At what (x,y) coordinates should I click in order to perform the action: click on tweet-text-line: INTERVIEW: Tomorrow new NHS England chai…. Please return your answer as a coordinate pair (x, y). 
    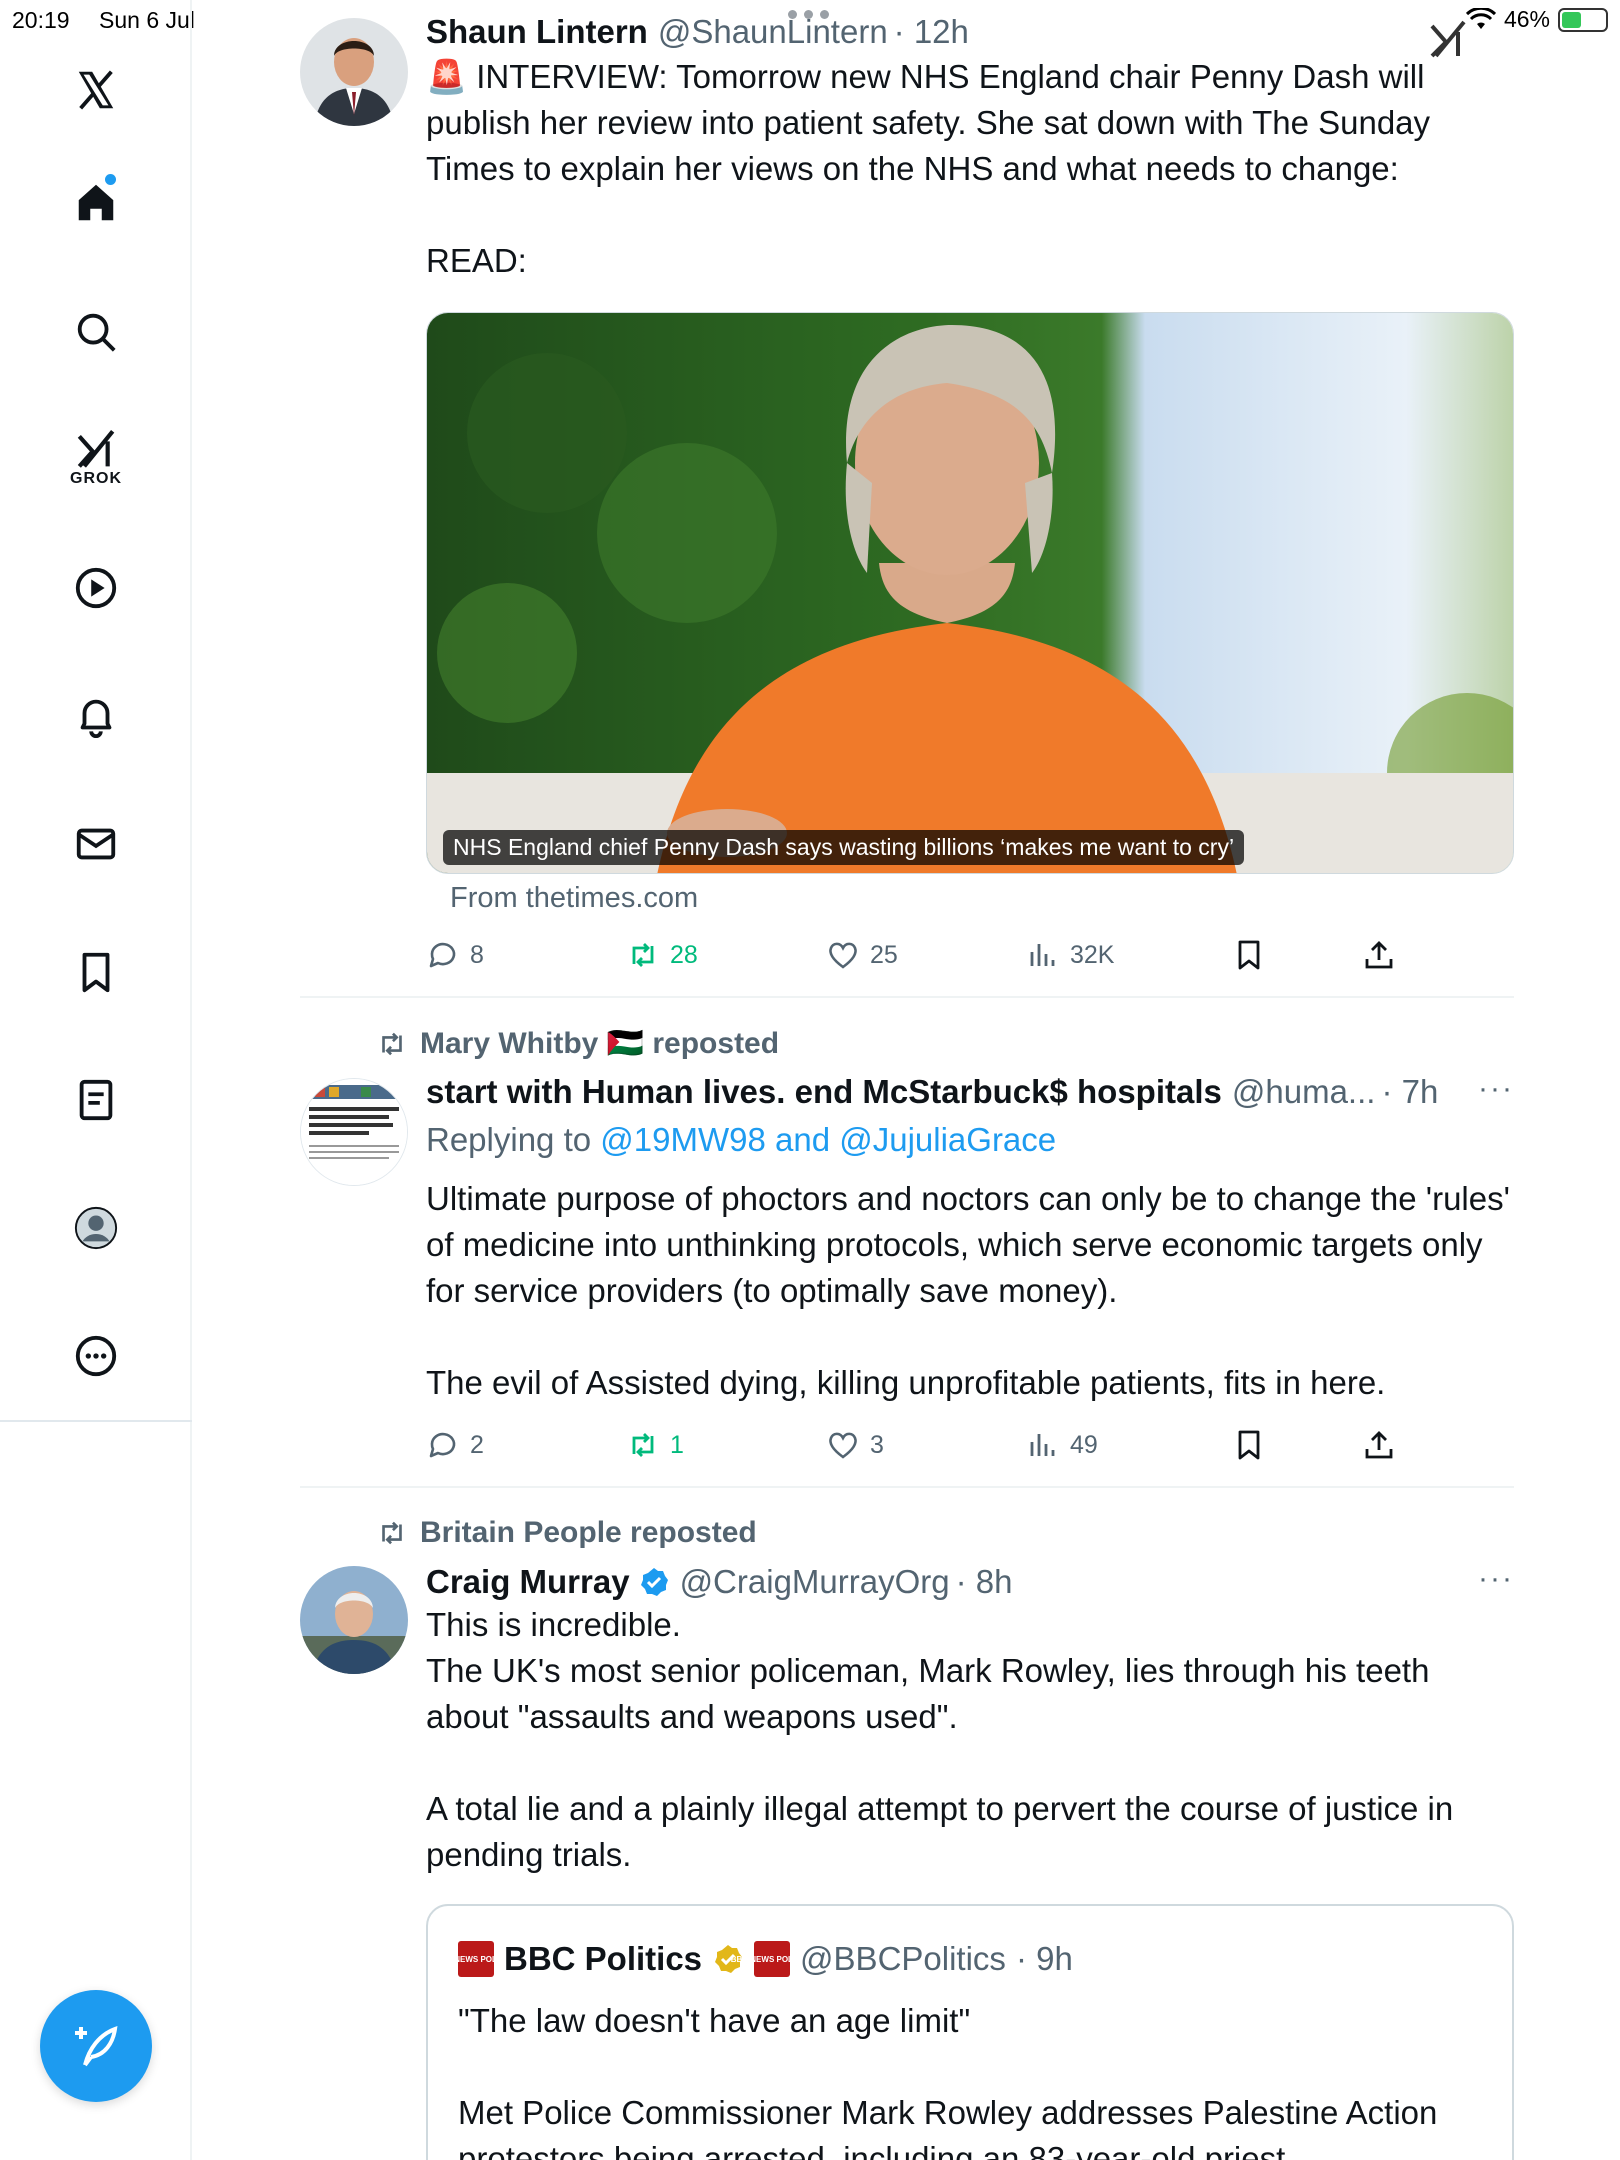
    Looking at the image, I should click on (928, 122).